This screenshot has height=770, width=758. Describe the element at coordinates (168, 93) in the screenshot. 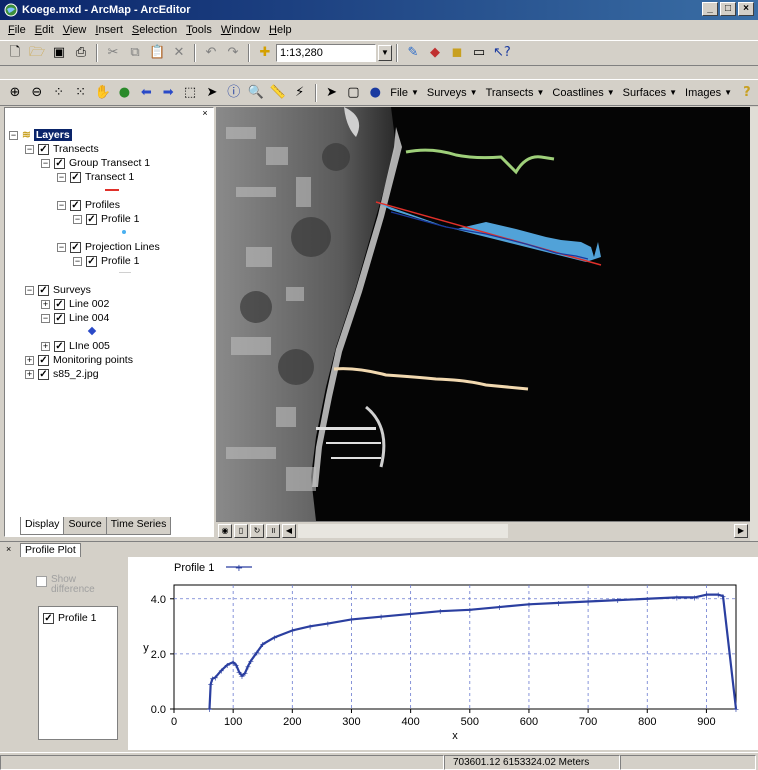

I see `forward-extent-icon: ➡` at that location.